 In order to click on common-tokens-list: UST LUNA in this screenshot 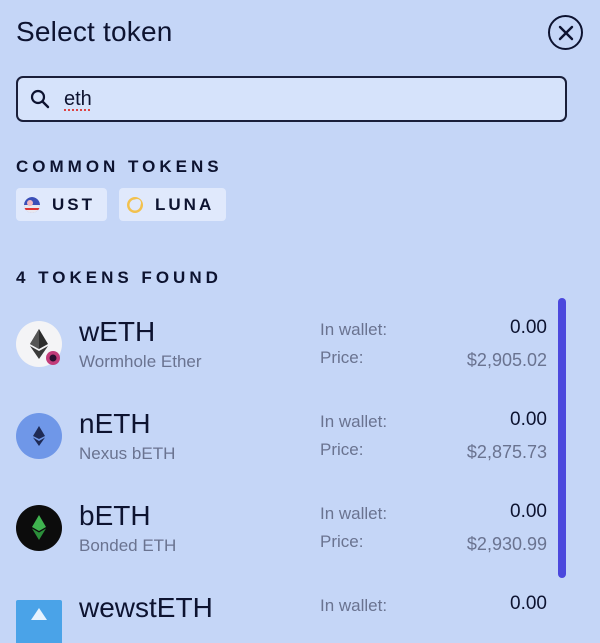, I will do `click(121, 204)`.